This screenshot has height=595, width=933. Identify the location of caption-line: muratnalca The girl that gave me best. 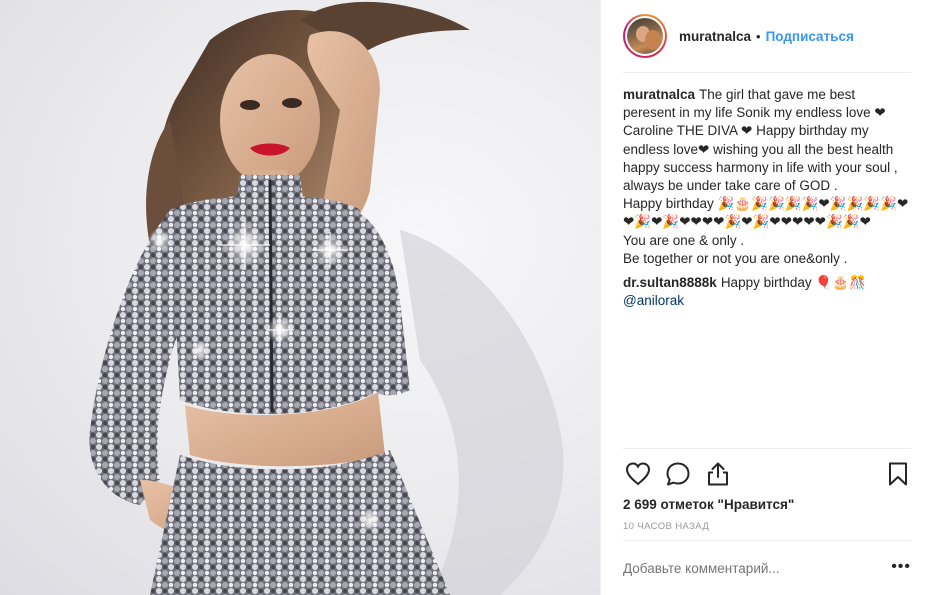
(768, 95).